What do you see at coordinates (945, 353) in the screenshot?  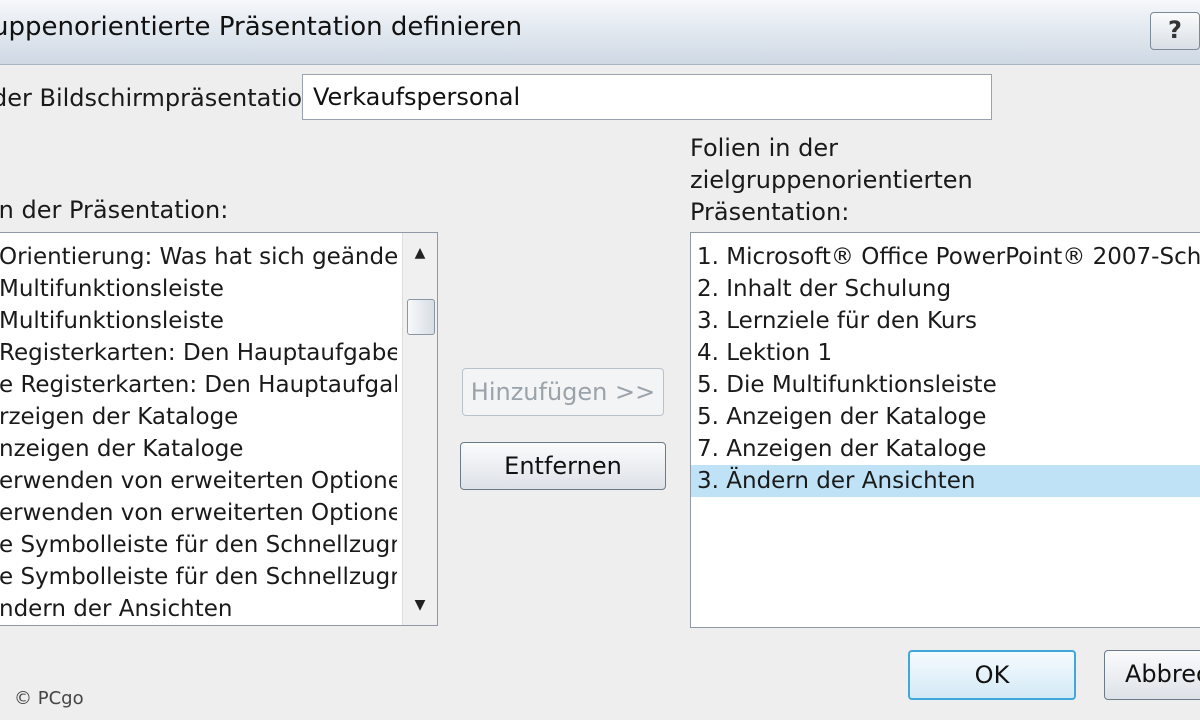 I see `list-item: 4. Lektion 1` at bounding box center [945, 353].